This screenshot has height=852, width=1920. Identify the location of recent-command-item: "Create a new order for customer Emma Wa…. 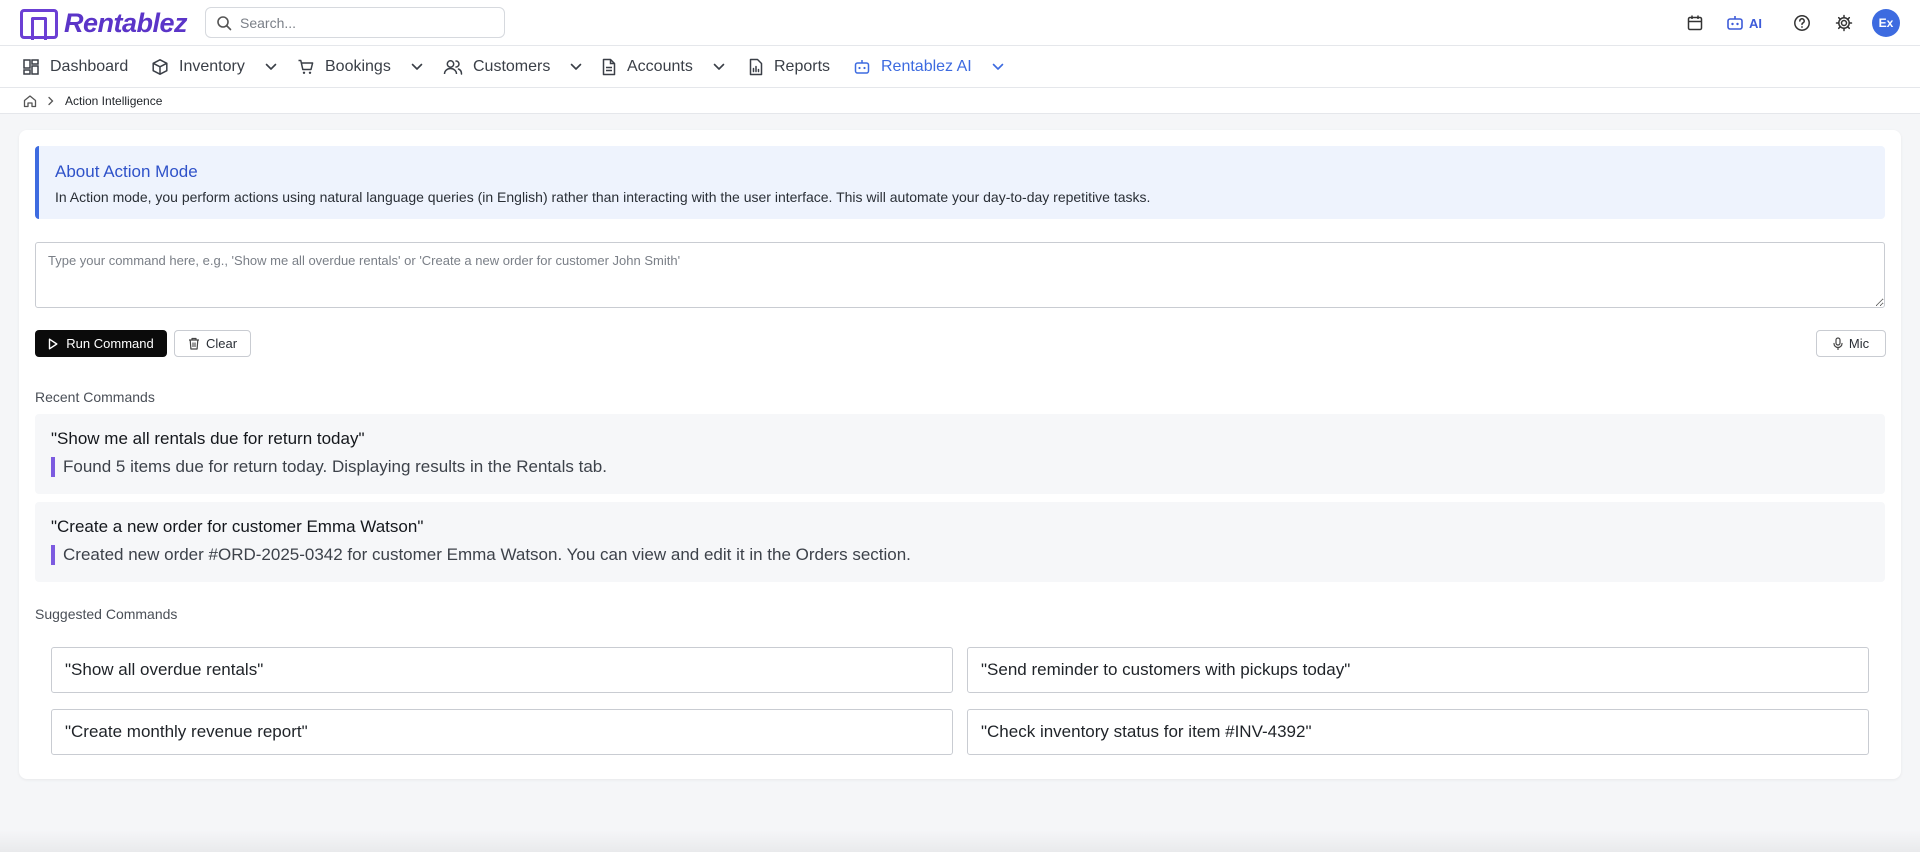
(960, 542).